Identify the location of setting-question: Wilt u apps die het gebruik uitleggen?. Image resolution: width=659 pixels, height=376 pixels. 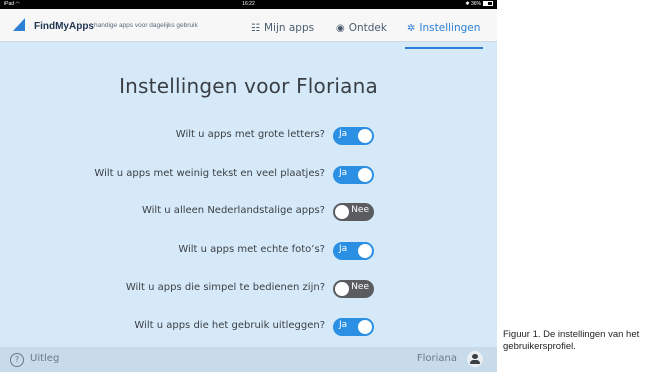
(229, 325).